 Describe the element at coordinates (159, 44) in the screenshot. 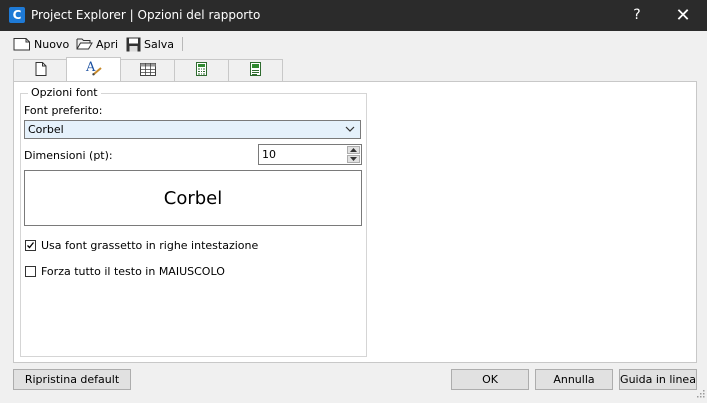

I see `save-label: Salva` at that location.